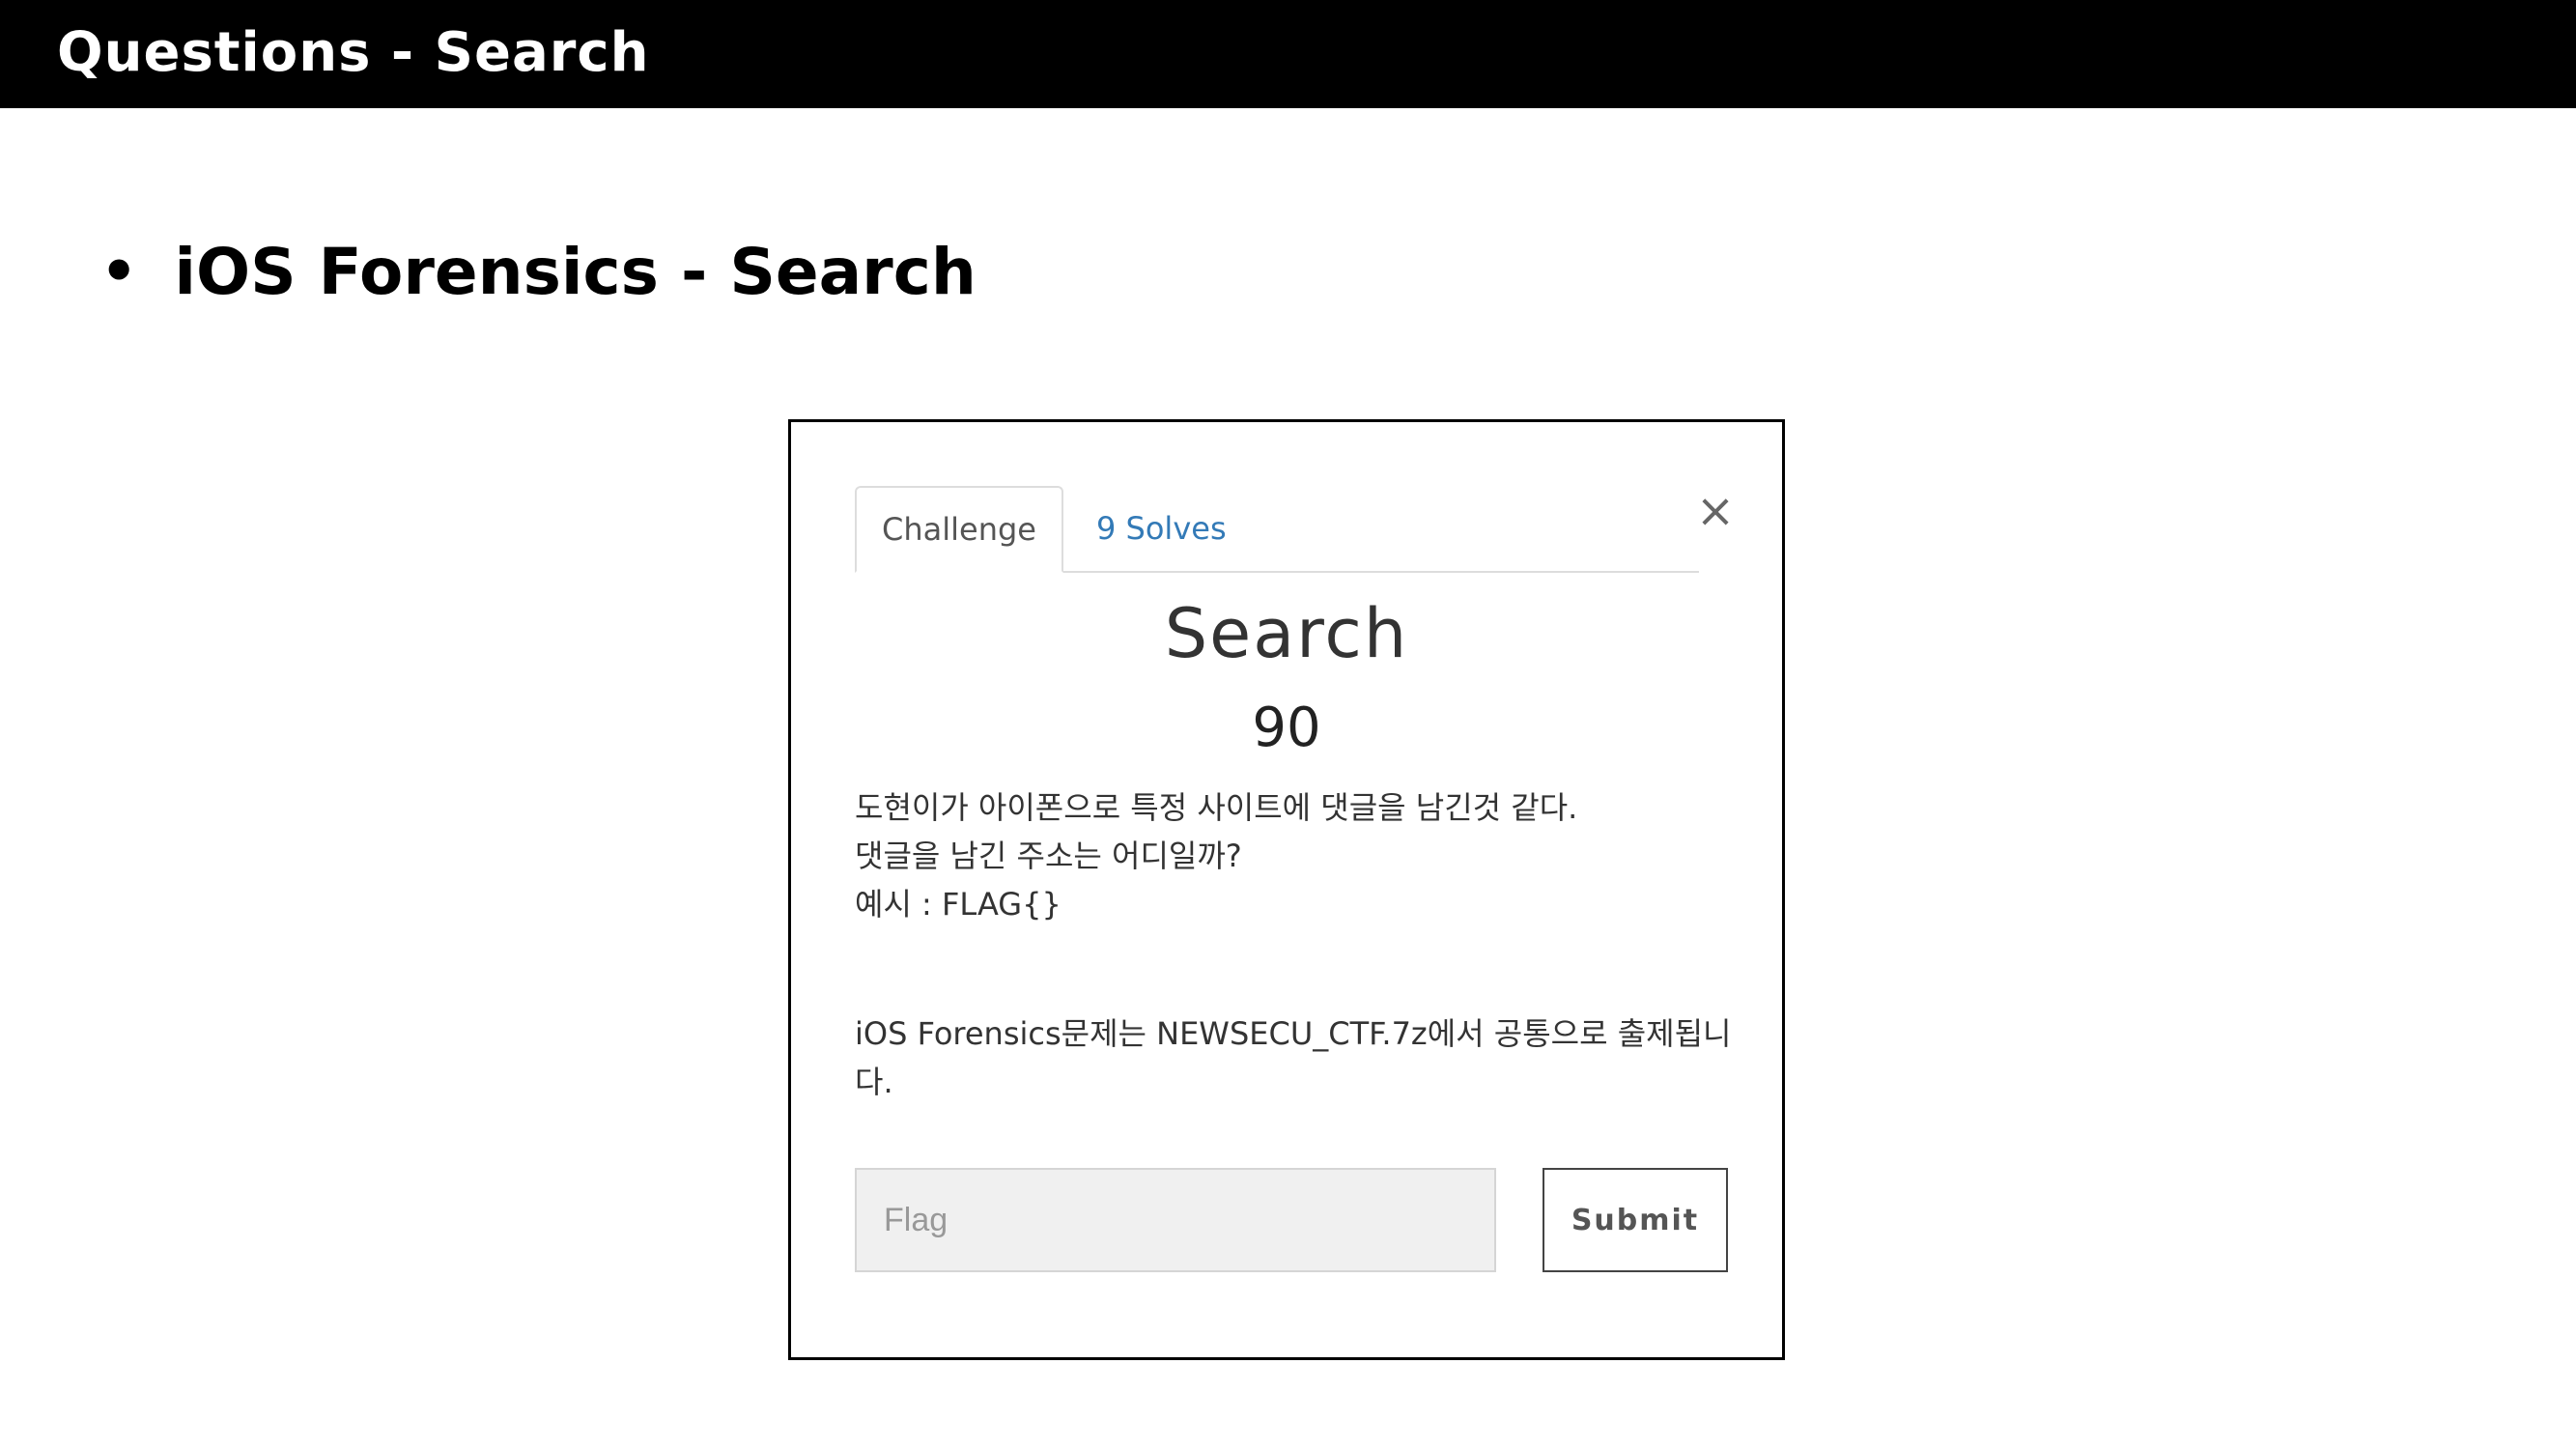 The height and width of the screenshot is (1449, 2576). What do you see at coordinates (1286, 727) in the screenshot?
I see `challenge-value: 90` at bounding box center [1286, 727].